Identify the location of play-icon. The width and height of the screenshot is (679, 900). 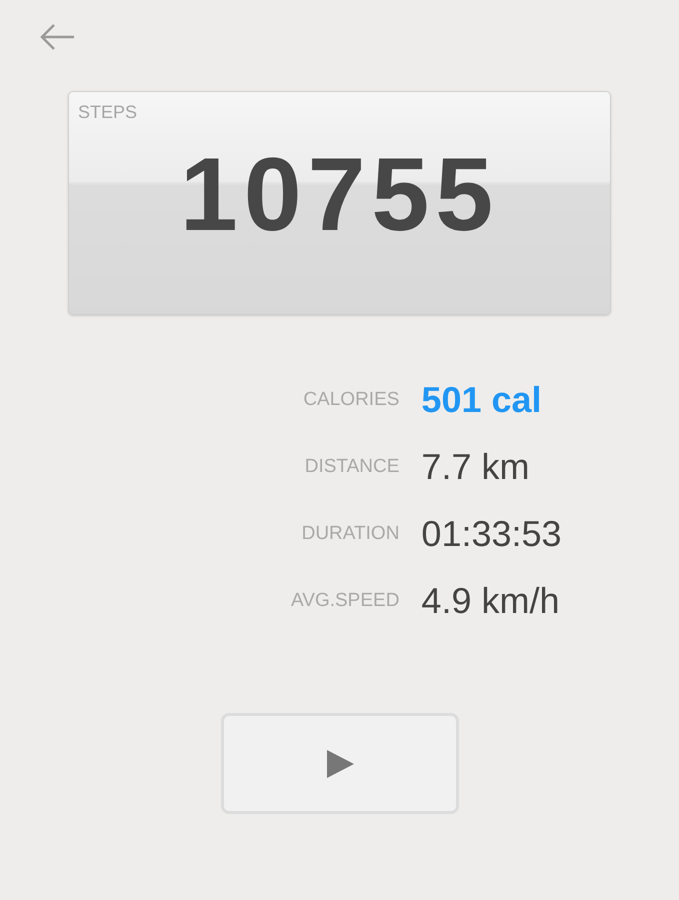
(339, 763).